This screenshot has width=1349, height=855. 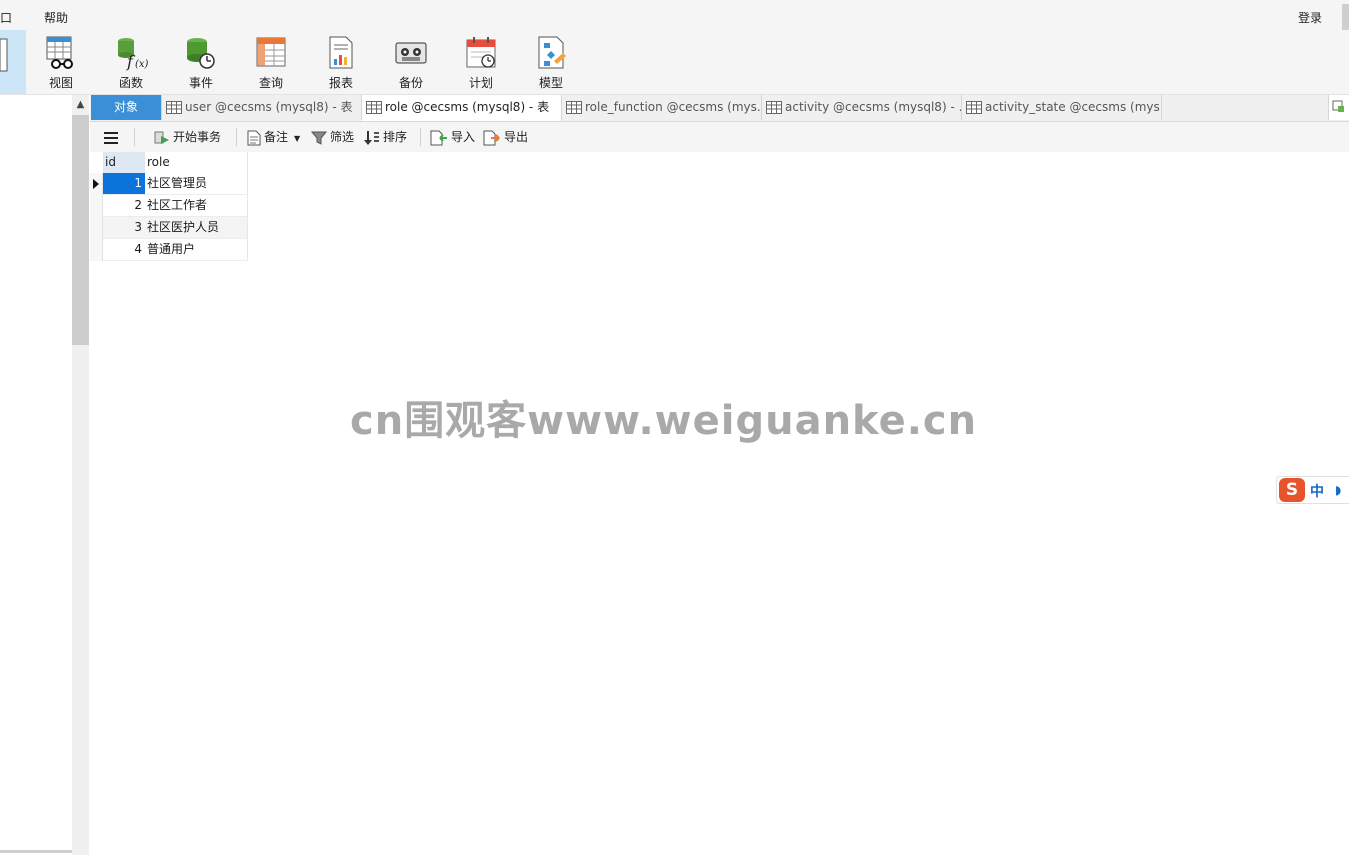 What do you see at coordinates (269, 107) in the screenshot?
I see `tab-label: user @cecsms (mysql8) - 表` at bounding box center [269, 107].